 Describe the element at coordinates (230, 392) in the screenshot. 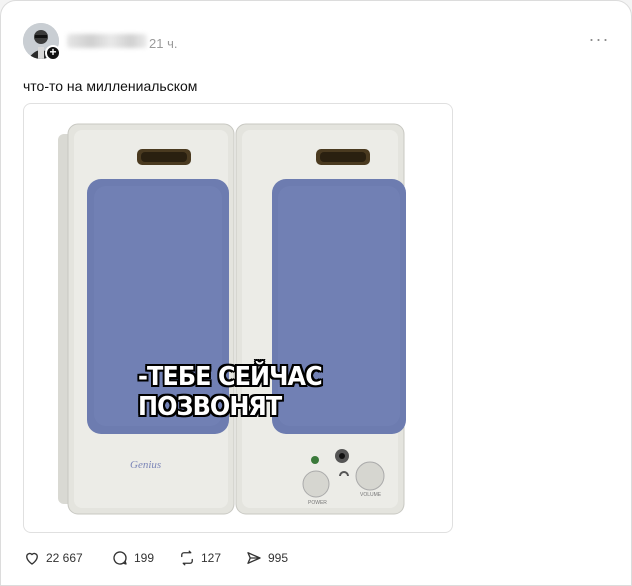

I see `meme-caption: -ТЕБЕ СЕЙЧАС ПОЗВОНЯТ` at that location.